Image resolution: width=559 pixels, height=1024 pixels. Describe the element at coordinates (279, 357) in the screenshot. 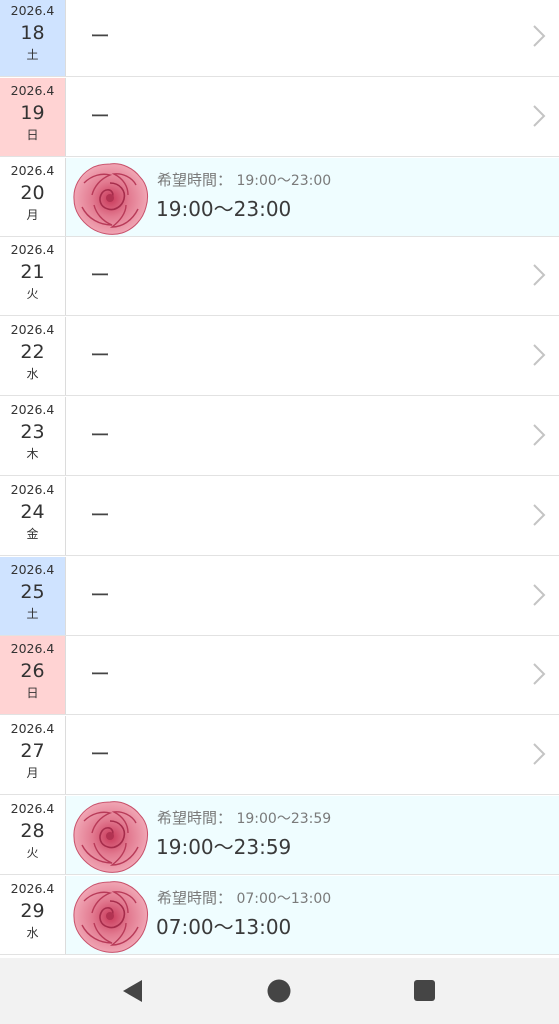

I see `schedule-row: 2026.4 22 水 ー` at that location.